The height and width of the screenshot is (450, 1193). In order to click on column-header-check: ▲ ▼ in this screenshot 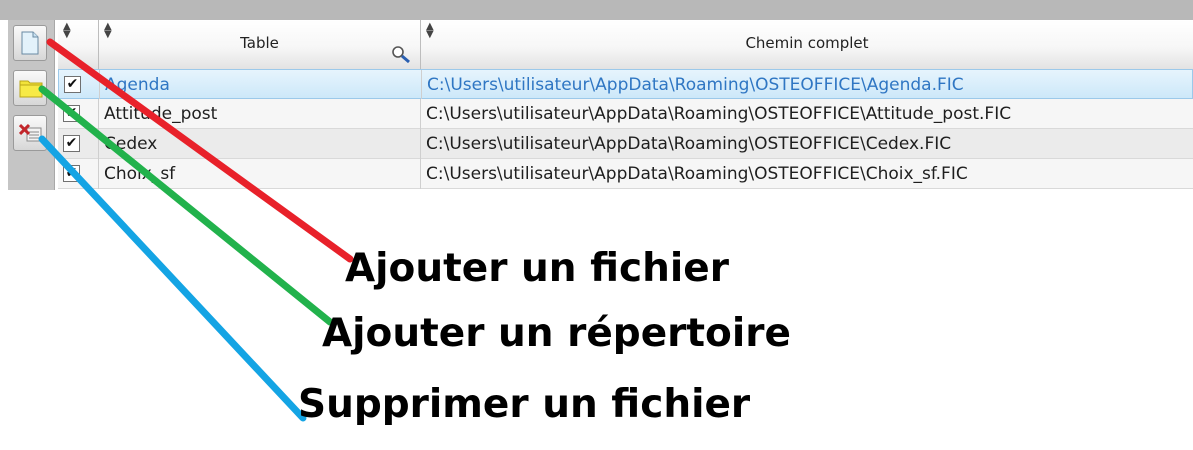, I will do `click(78, 44)`.